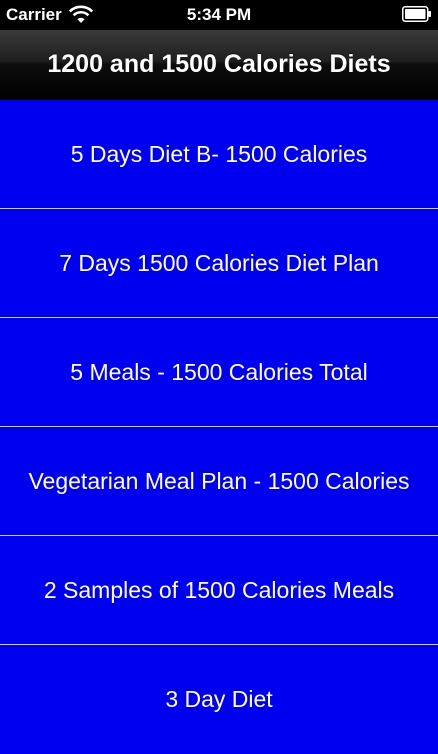  I want to click on battery-icon, so click(416, 14).